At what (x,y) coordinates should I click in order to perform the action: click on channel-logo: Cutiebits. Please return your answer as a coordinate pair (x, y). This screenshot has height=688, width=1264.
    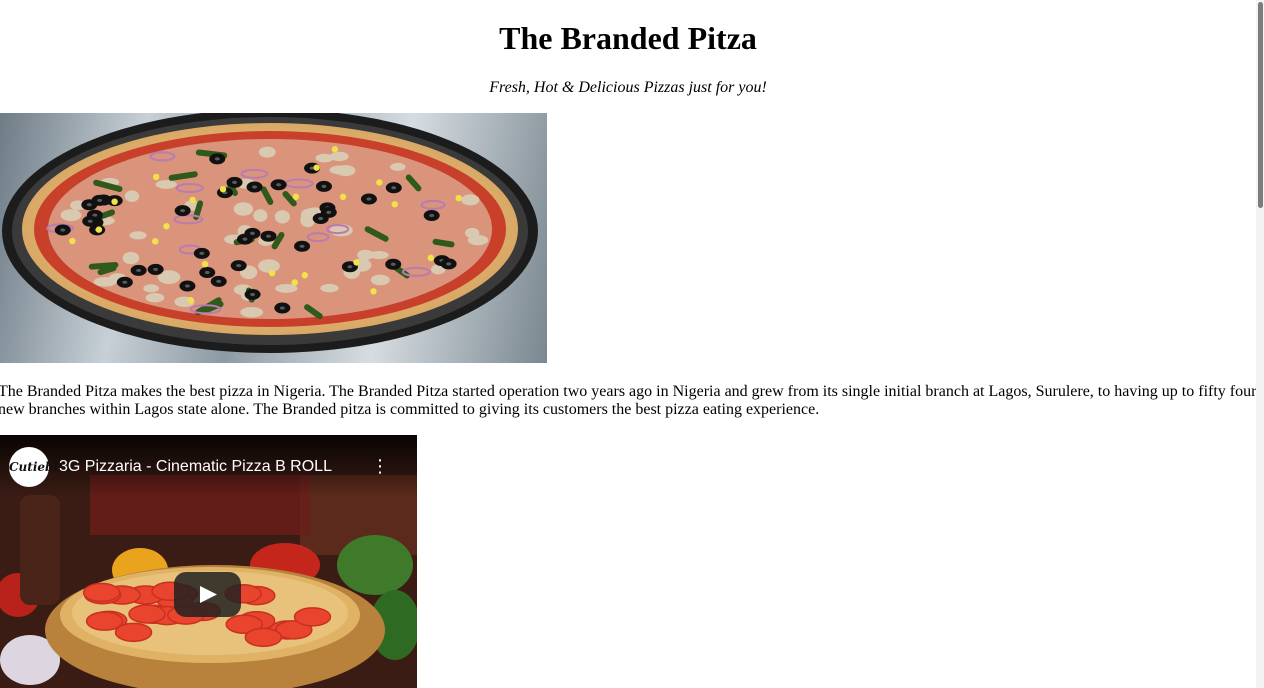
    Looking at the image, I should click on (39, 467).